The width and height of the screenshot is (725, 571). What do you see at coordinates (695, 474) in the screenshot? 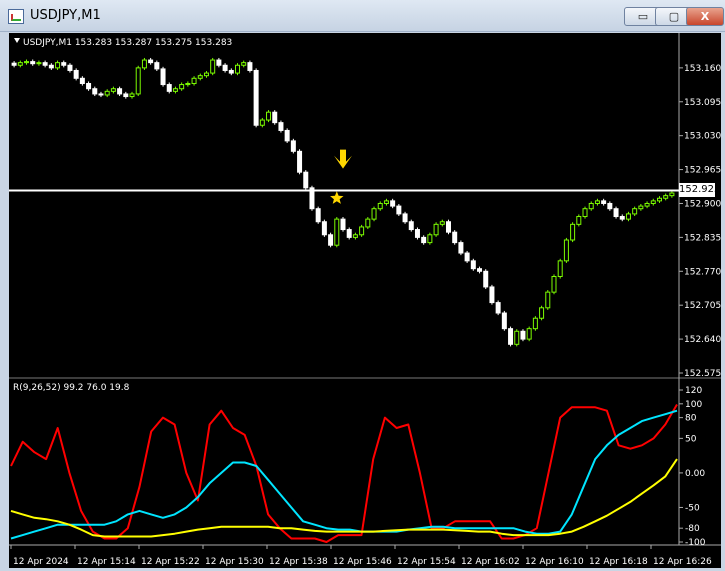
I see `indicator-tick-label: 0.00` at bounding box center [695, 474].